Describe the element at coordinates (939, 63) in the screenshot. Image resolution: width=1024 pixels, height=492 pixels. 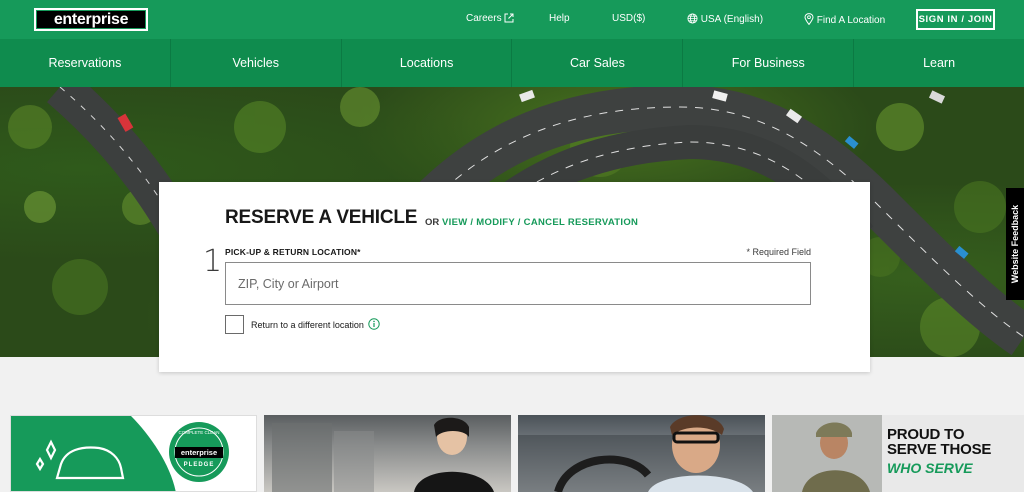
I see `nav-item-learn: Learn` at that location.